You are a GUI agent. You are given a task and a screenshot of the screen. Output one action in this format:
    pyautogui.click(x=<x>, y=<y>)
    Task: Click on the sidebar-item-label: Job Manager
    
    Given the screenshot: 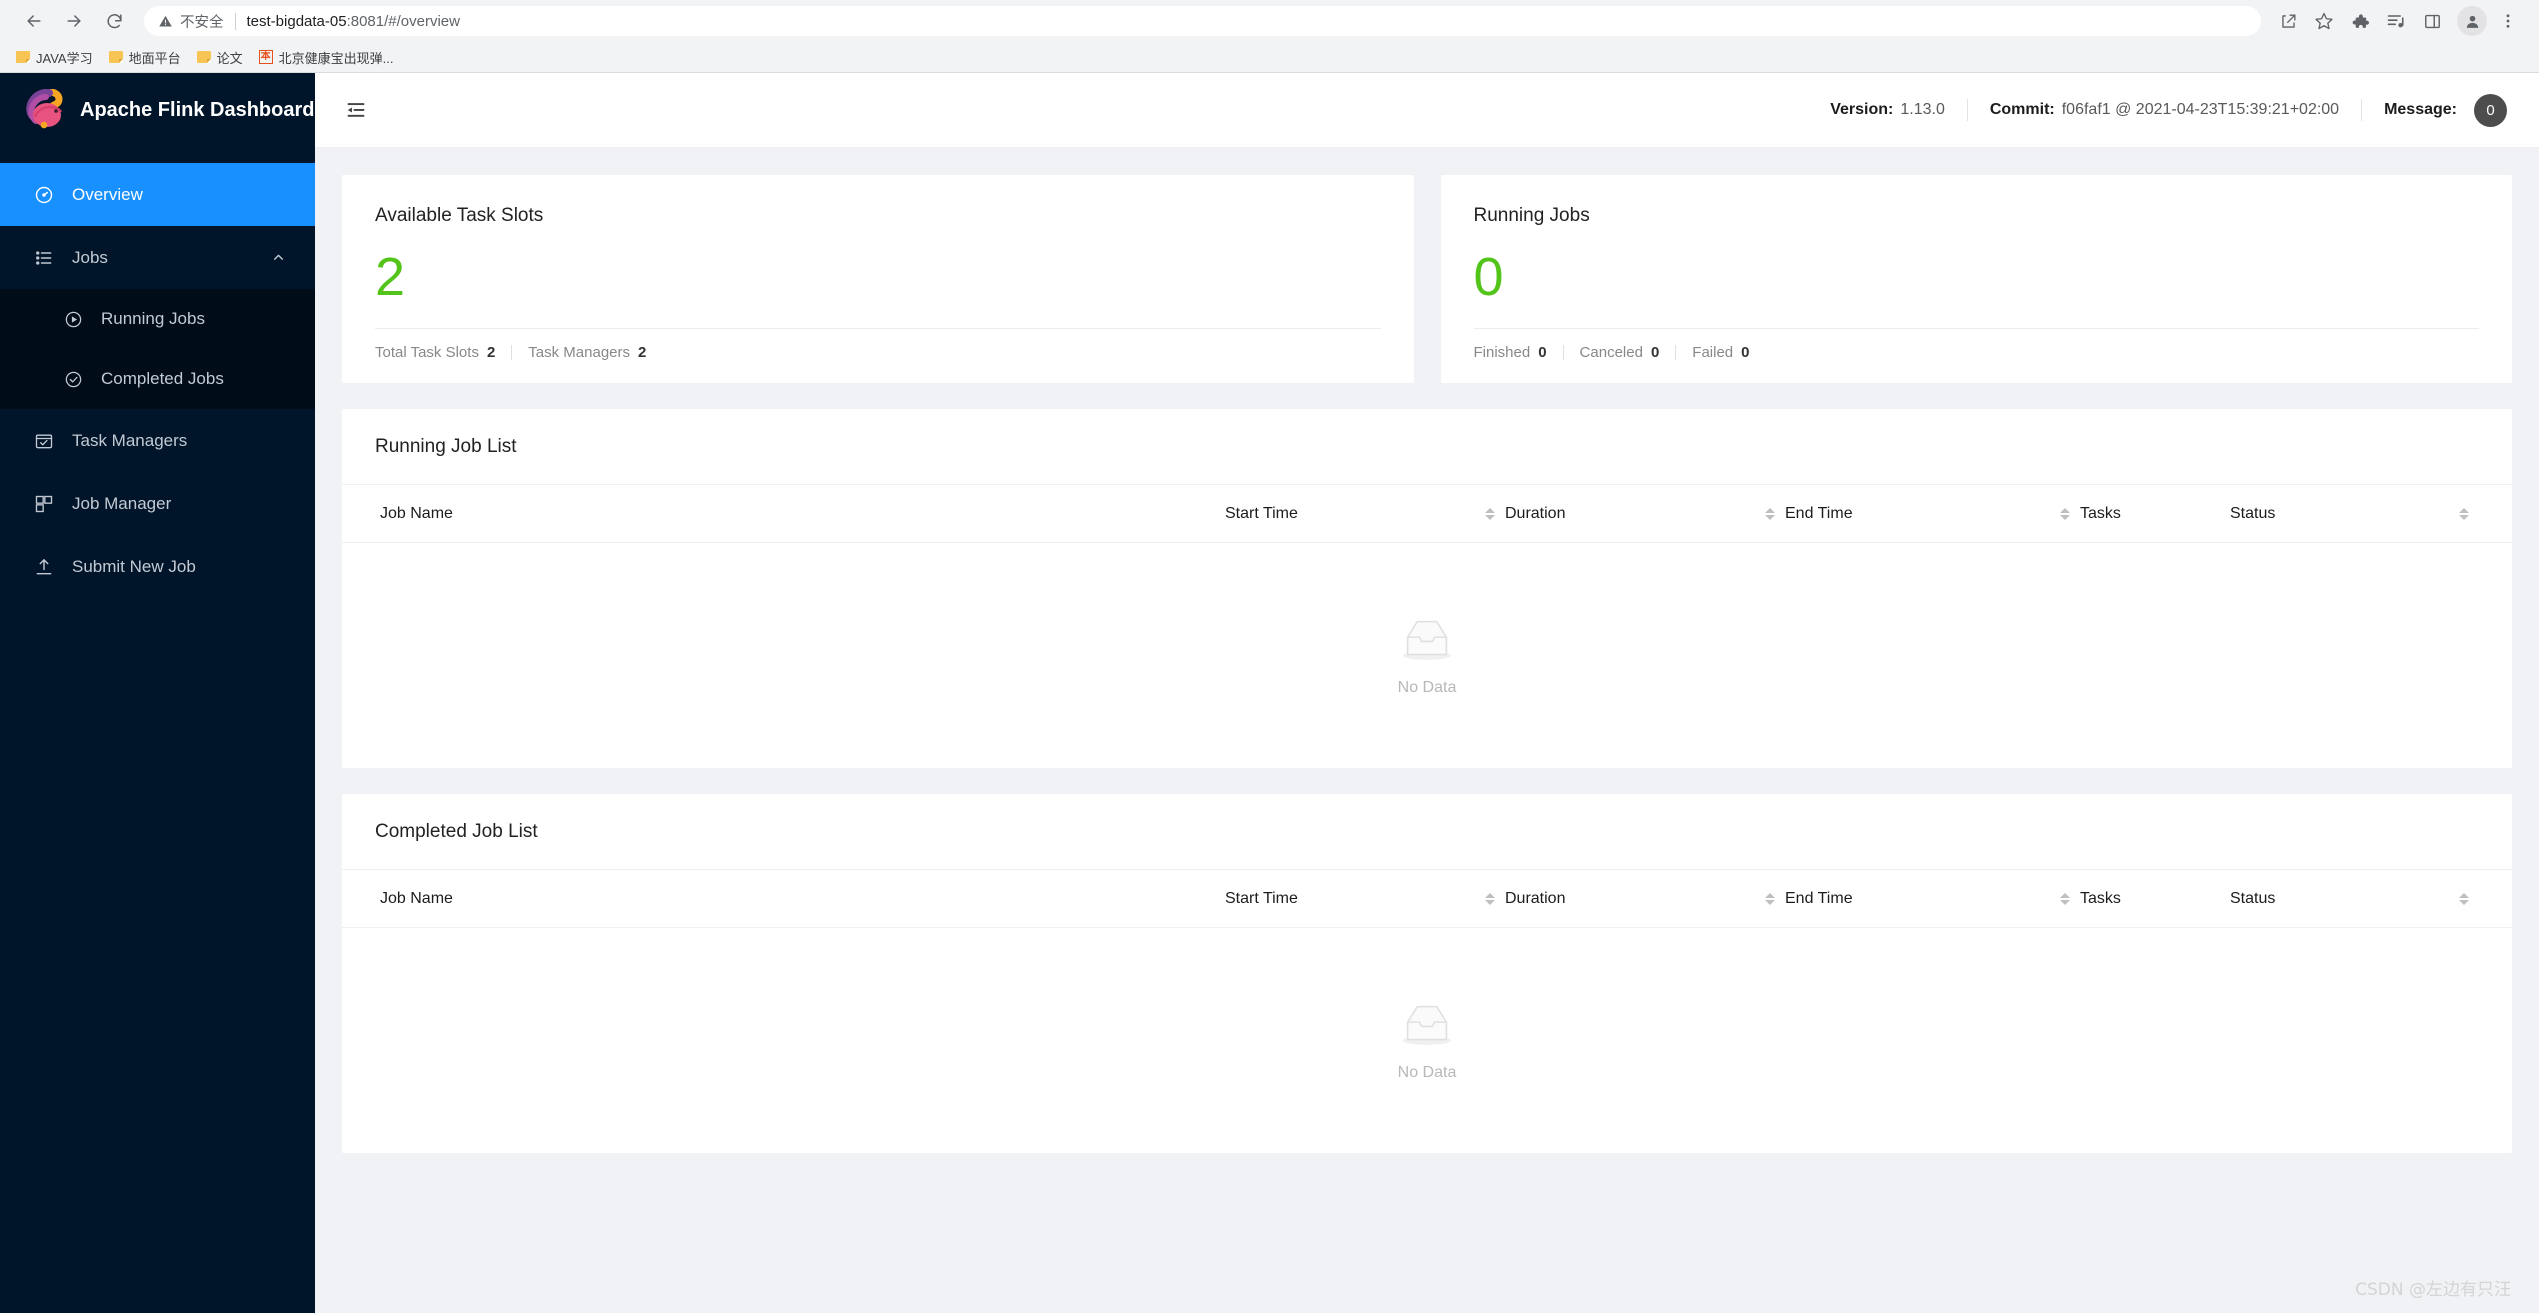 What is the action you would take?
    pyautogui.click(x=122, y=503)
    